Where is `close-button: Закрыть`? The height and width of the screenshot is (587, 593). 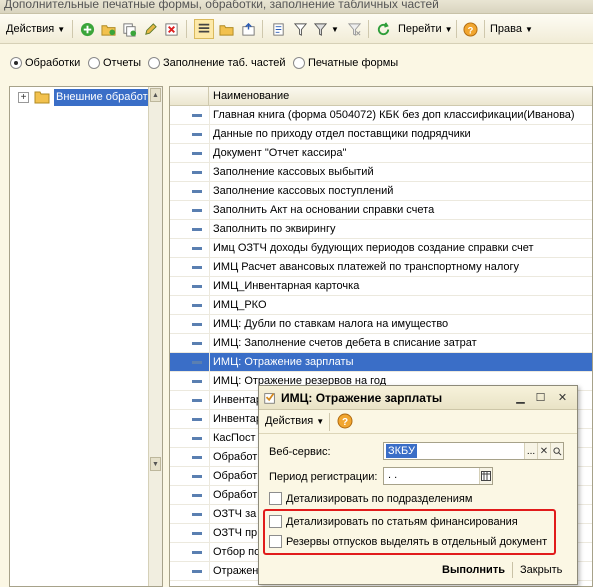
close-button: Закрыть is located at coordinates (541, 570).